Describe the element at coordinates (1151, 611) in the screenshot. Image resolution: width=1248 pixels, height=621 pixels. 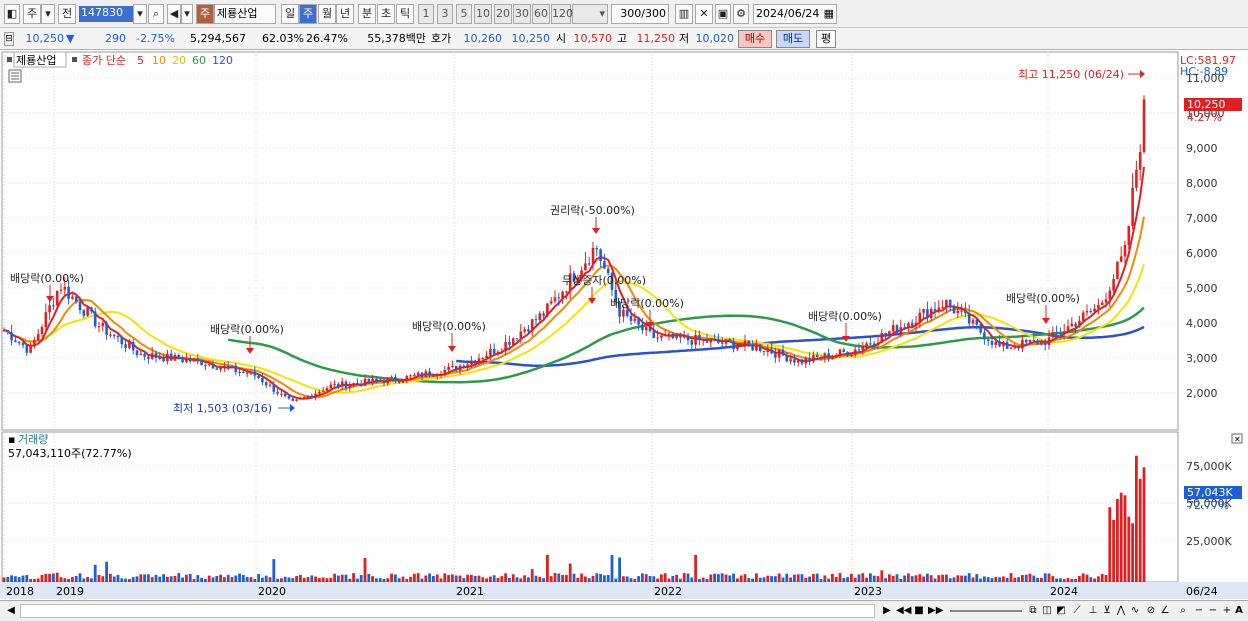
I see `draw-ruler-icon: ⊘` at that location.